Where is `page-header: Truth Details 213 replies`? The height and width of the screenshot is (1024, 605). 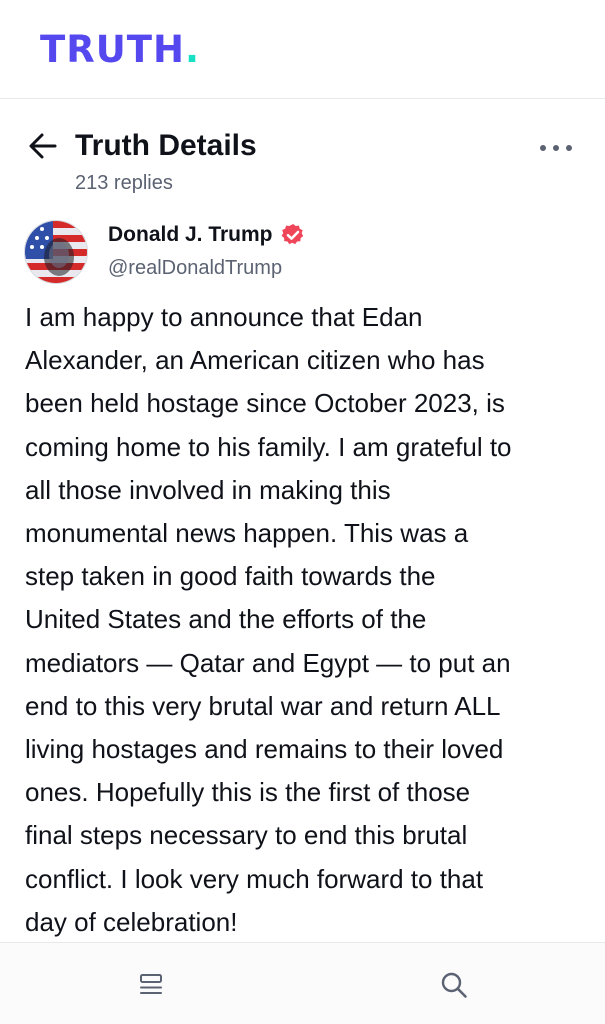
page-header: Truth Details 213 replies is located at coordinates (302, 157).